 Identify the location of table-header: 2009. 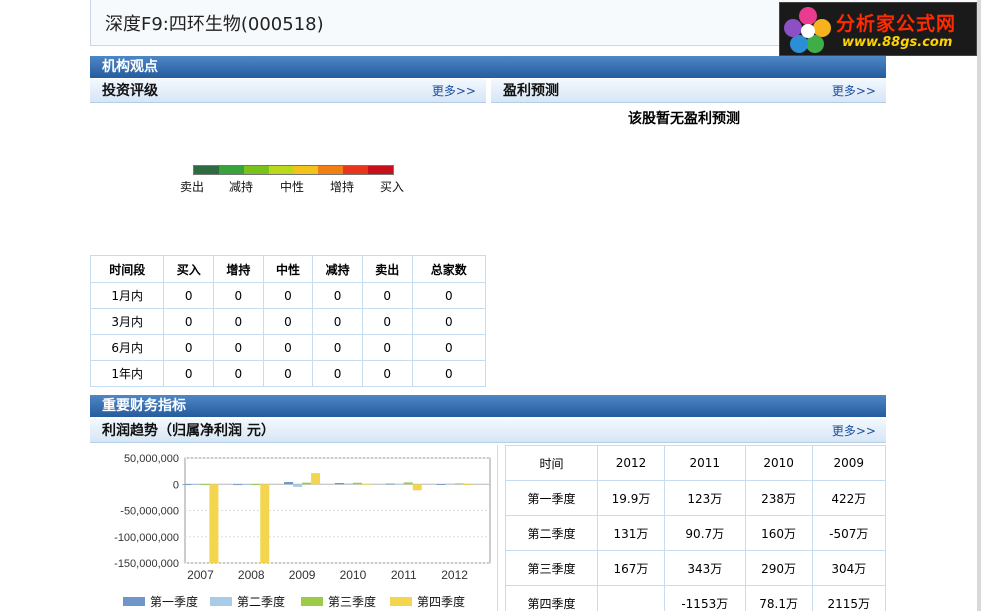
(849, 463).